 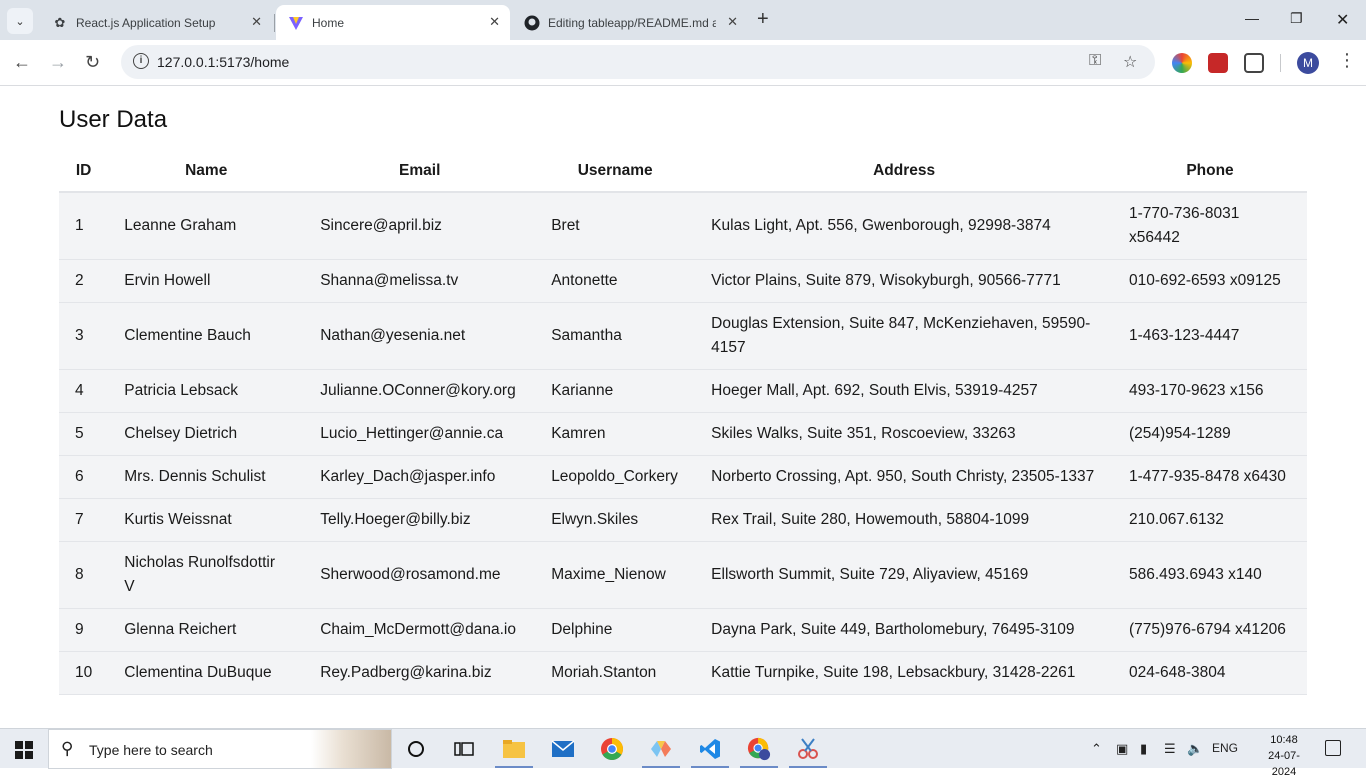 I want to click on cortana-icon, so click(x=416, y=749).